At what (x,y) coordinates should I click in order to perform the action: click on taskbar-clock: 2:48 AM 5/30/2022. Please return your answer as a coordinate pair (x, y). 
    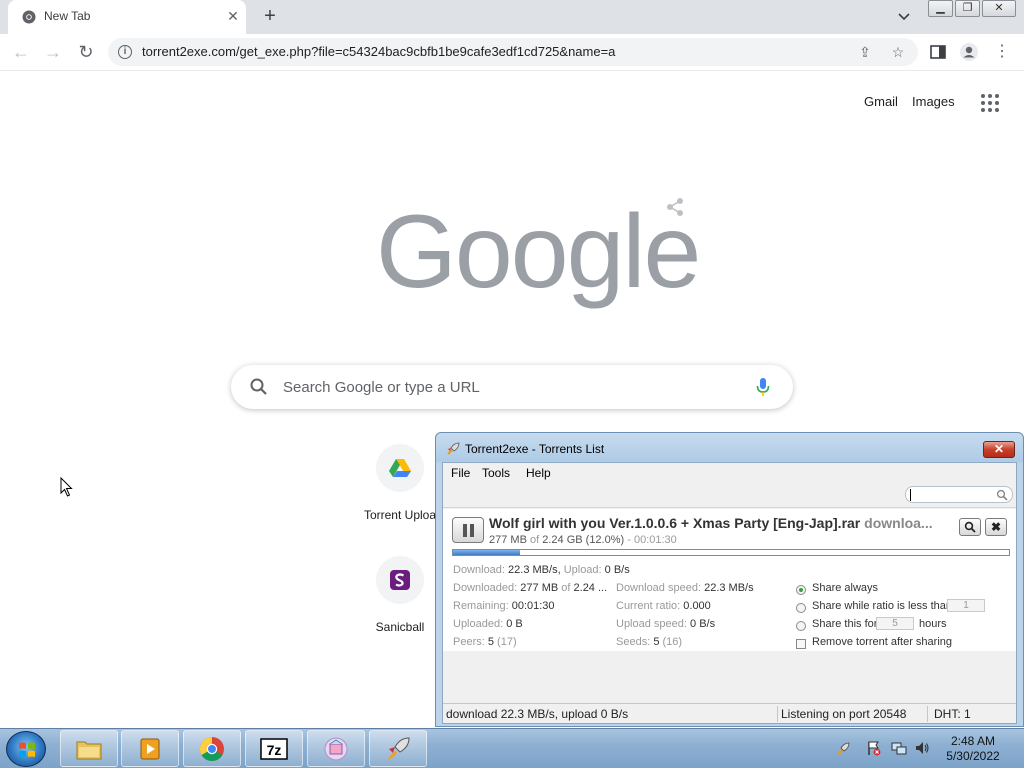
    Looking at the image, I should click on (973, 749).